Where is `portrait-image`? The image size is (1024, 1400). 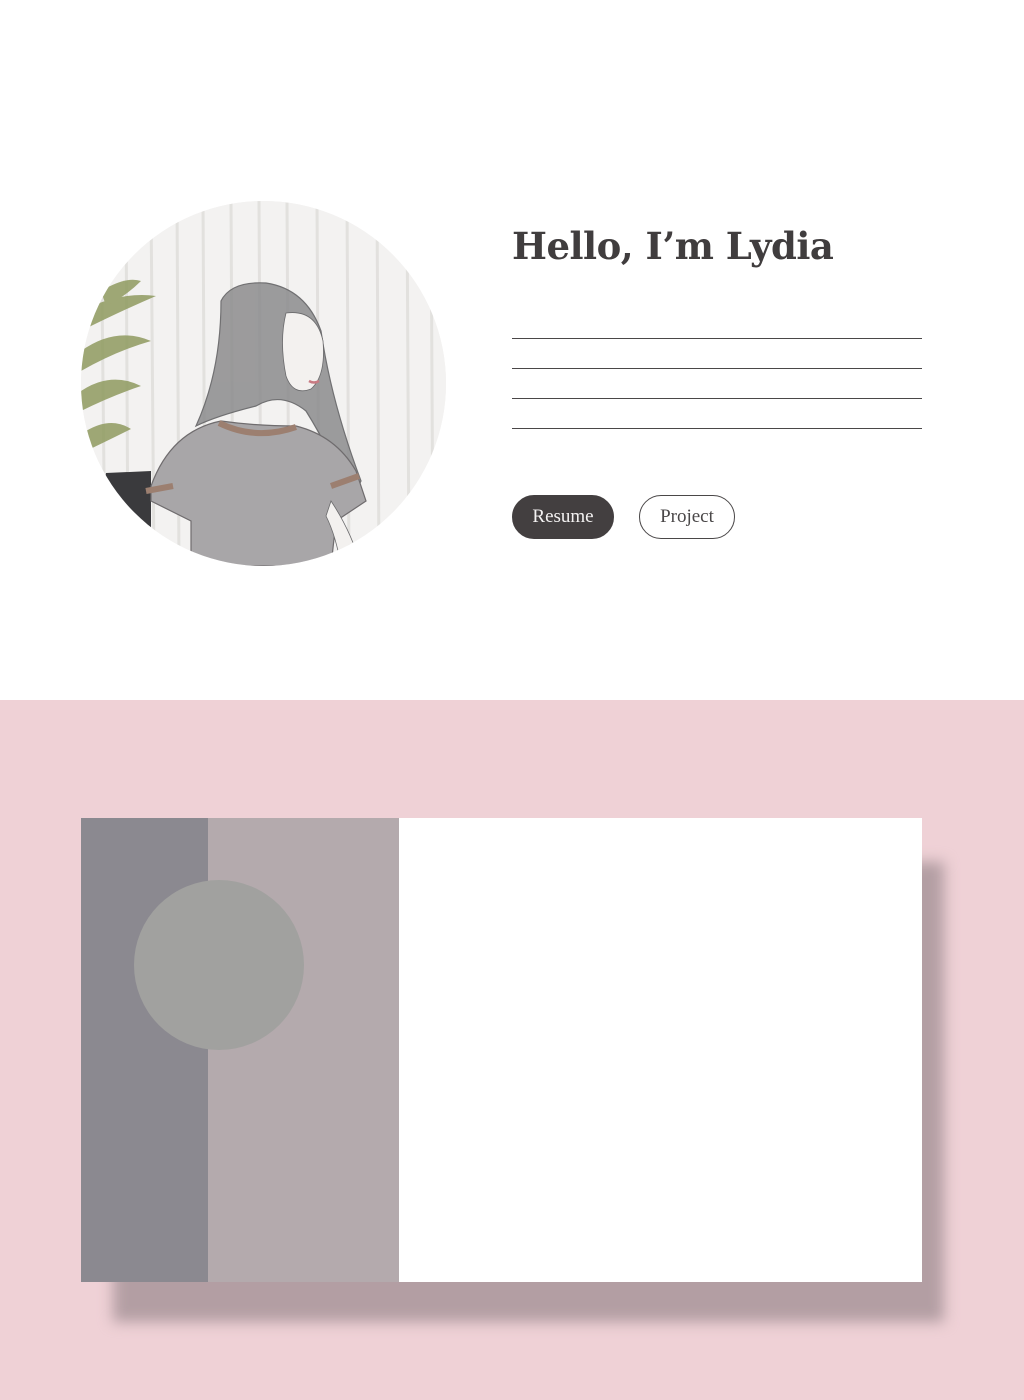
portrait-image is located at coordinates (263, 383).